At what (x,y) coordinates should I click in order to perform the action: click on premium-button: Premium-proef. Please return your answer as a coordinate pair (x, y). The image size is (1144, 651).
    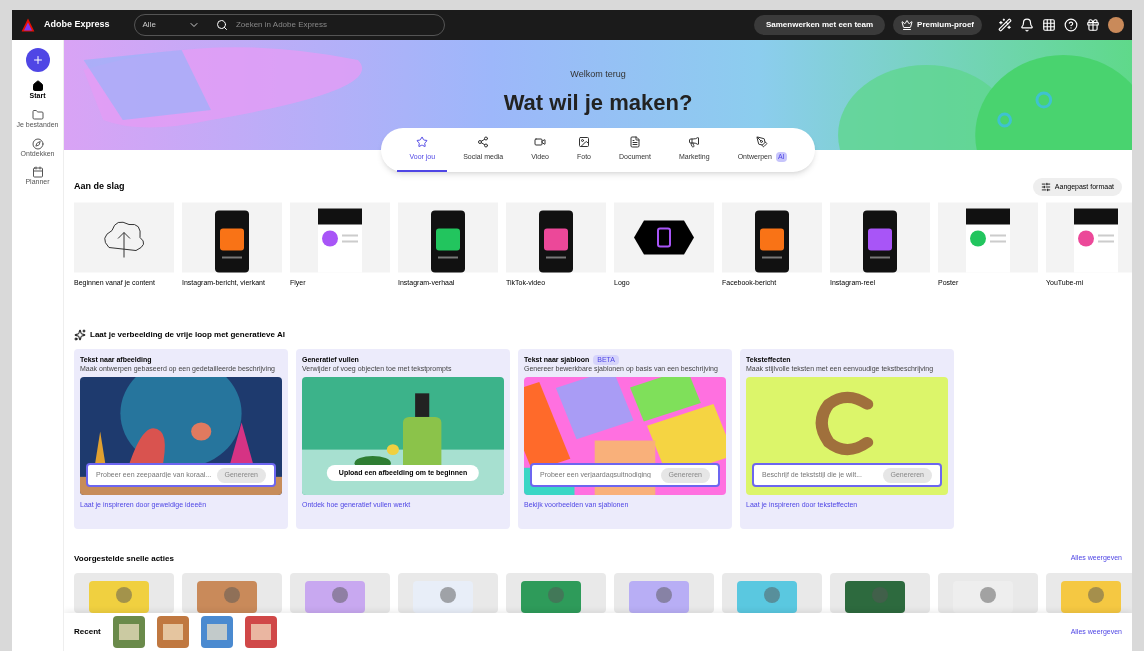
    Looking at the image, I should click on (937, 25).